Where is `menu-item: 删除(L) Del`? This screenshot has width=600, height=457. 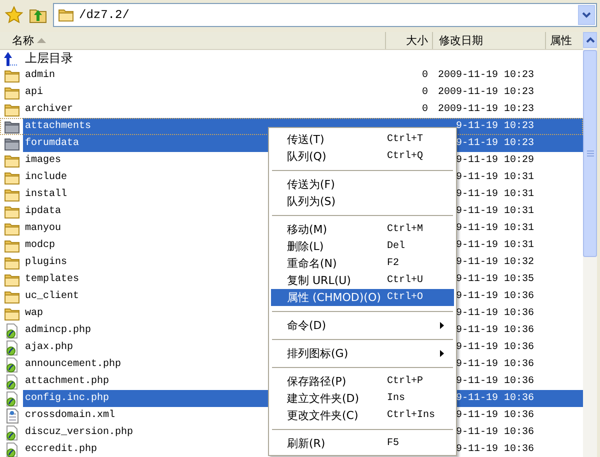
menu-item: 删除(L) Del is located at coordinates (362, 246).